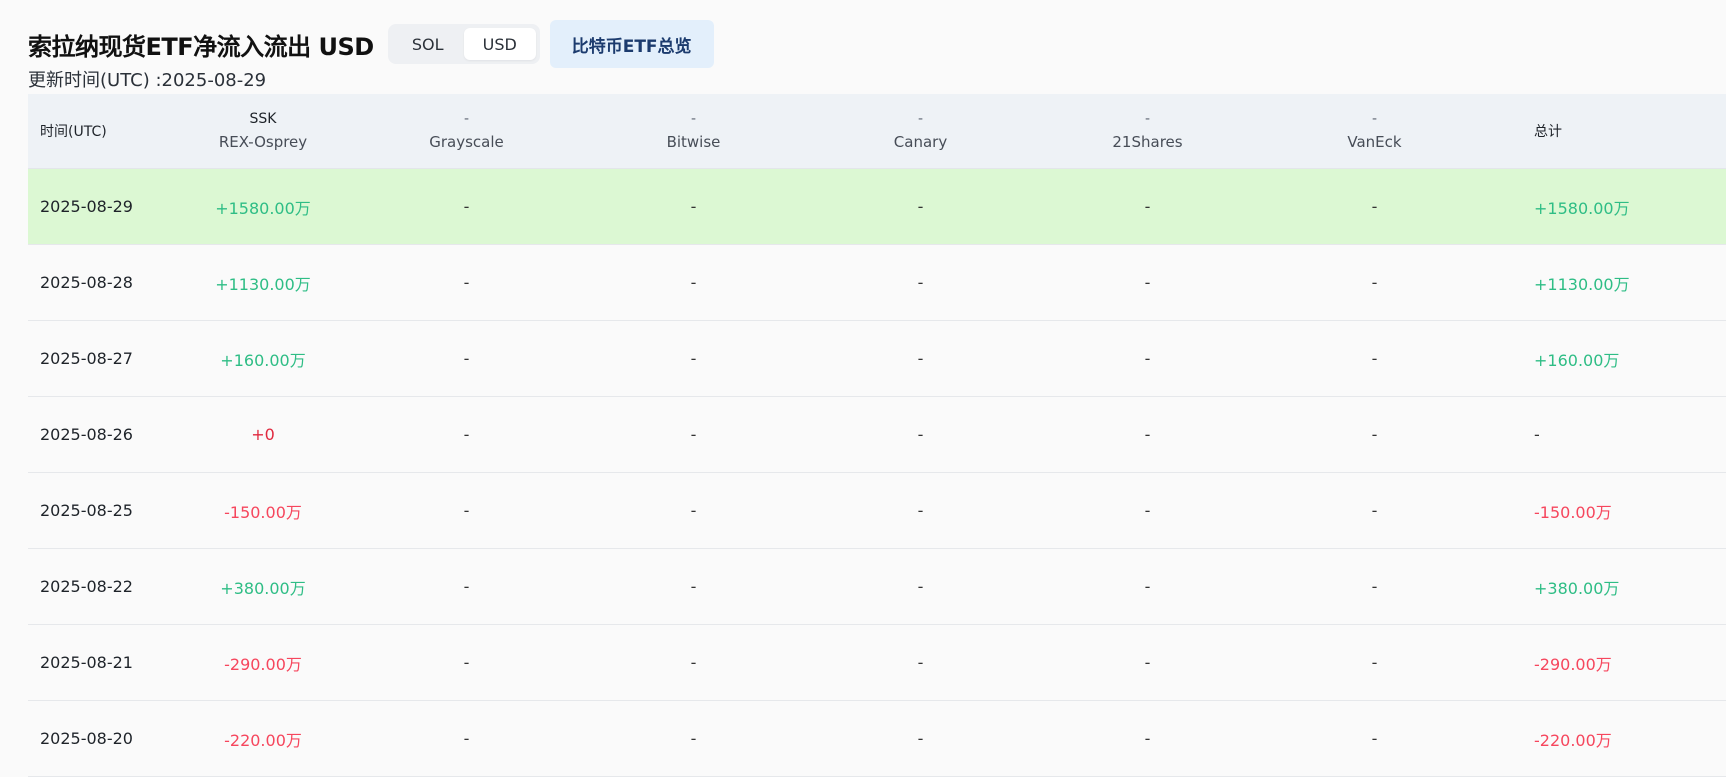  What do you see at coordinates (86, 358) in the screenshot?
I see `cell-date: 2025-08-27` at bounding box center [86, 358].